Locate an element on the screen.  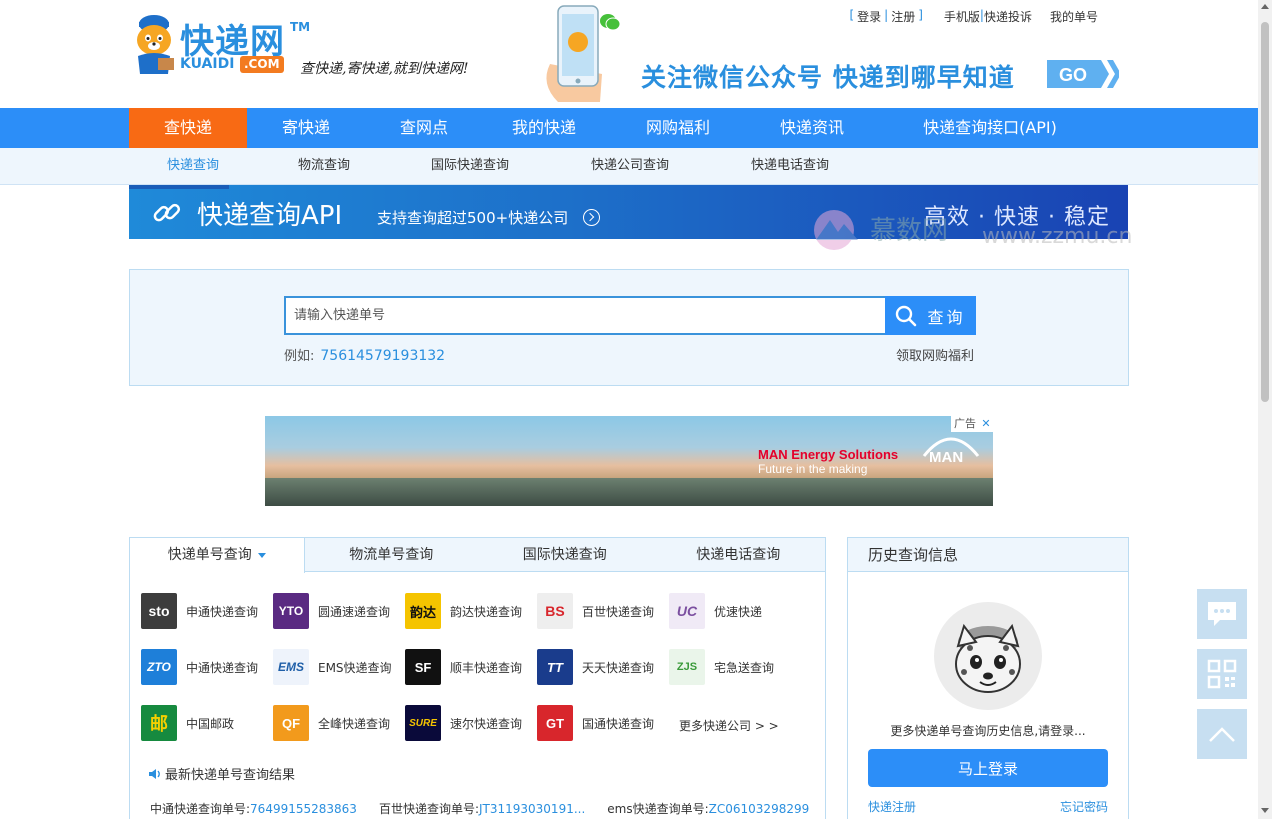
nav-item-news: 快递资讯 is located at coordinates (812, 128).